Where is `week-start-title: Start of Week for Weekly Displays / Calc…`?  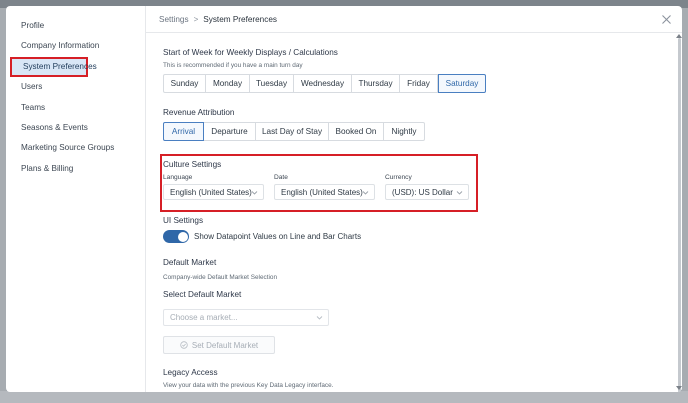 week-start-title: Start of Week for Weekly Displays / Calc… is located at coordinates (250, 52).